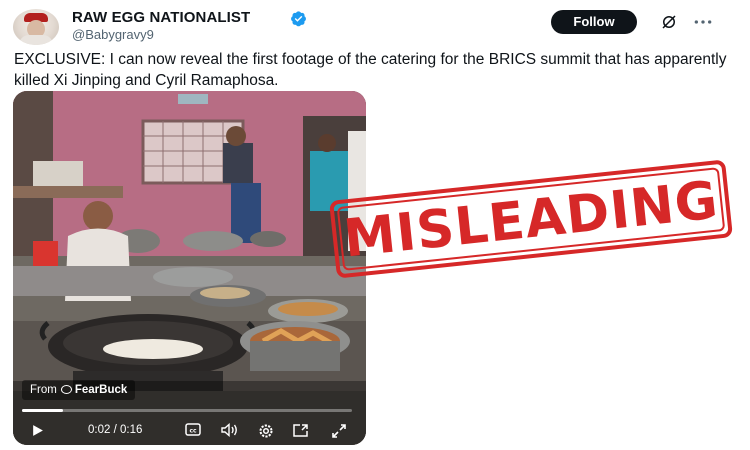 Image resolution: width=750 pixels, height=450 pixels. Describe the element at coordinates (43, 390) in the screenshot. I see `watermark-prefix: From` at that location.